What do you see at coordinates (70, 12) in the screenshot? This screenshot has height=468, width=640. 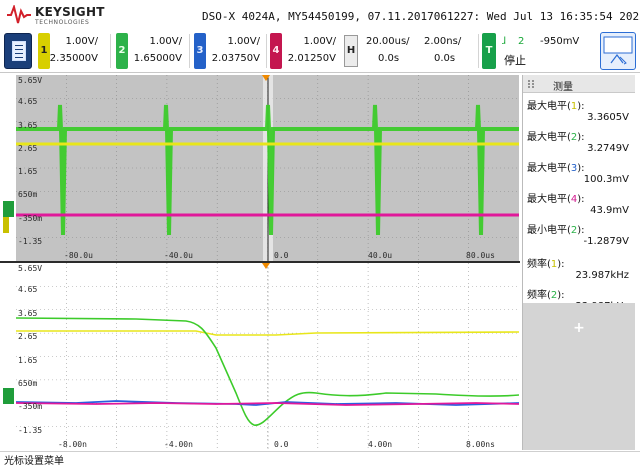 I see `brand-name: KEYSIGHT` at bounding box center [70, 12].